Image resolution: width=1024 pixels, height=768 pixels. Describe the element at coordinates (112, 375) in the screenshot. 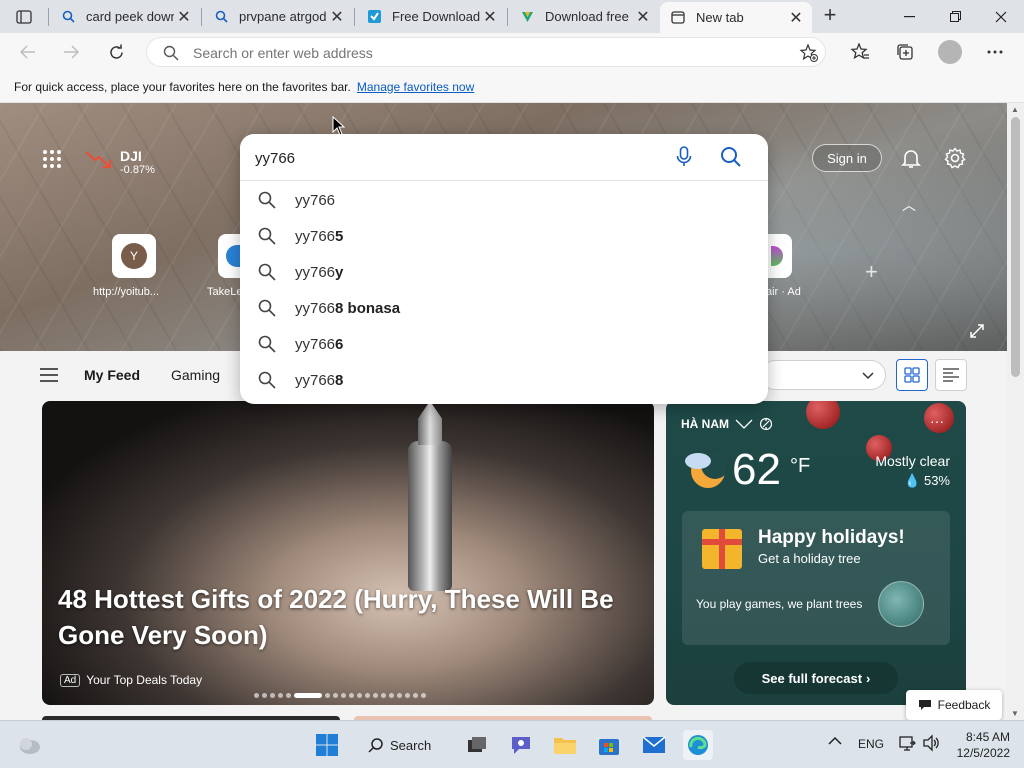

I see `tab-my-feed: My Feed` at that location.